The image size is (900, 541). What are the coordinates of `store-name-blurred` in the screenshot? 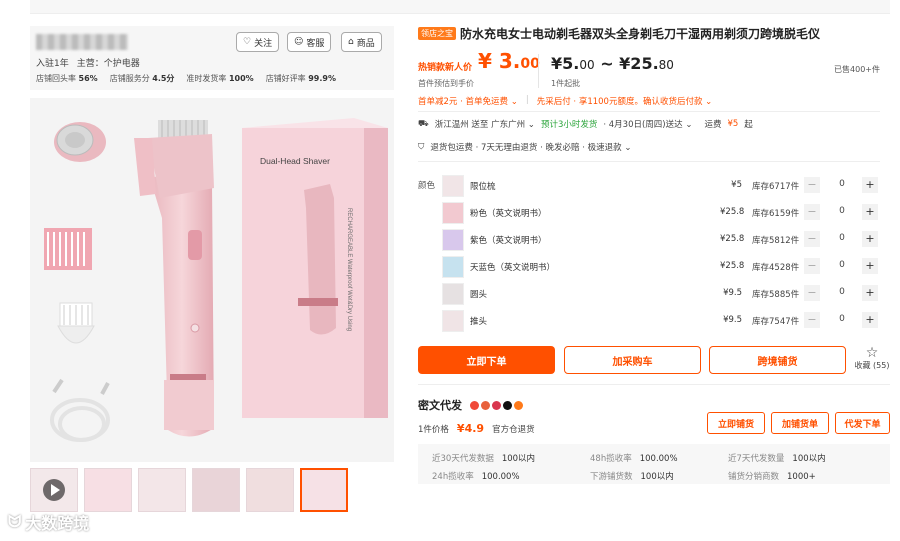 It's located at (82, 42).